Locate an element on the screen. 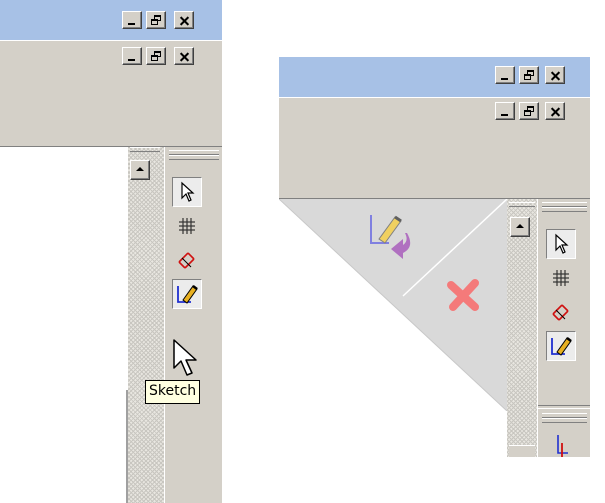 The height and width of the screenshot is (503, 605). minimize-button is located at coordinates (132, 20).